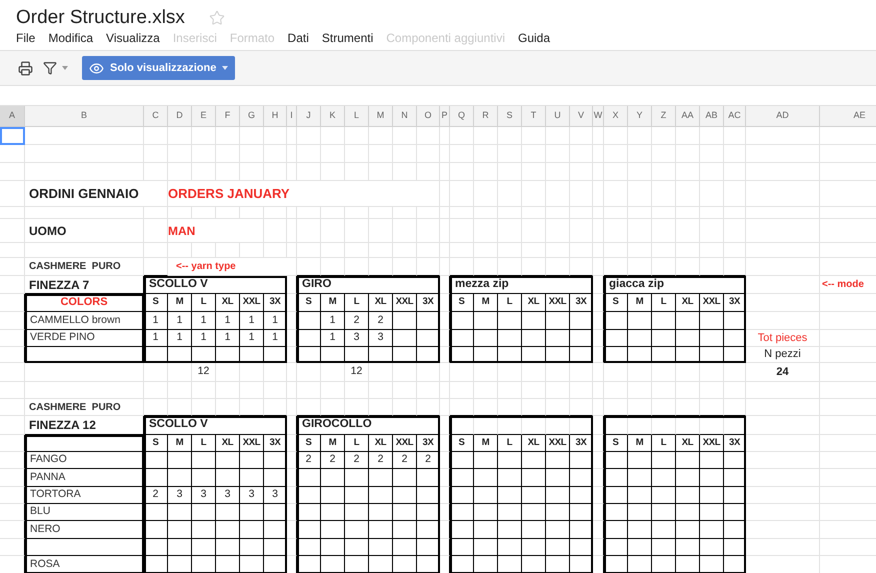 This screenshot has height=573, width=876. What do you see at coordinates (228, 116) in the screenshot?
I see `column-header: F` at bounding box center [228, 116].